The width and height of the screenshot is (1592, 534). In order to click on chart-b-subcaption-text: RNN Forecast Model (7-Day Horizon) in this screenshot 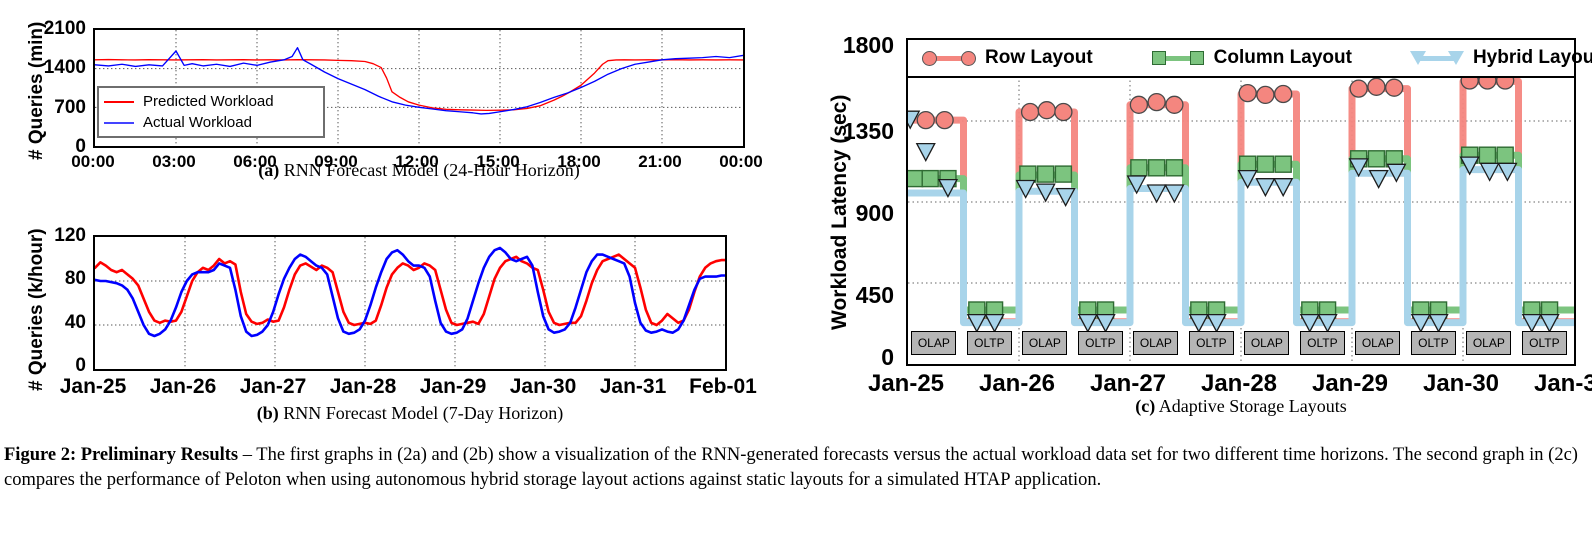, I will do `click(421, 413)`.